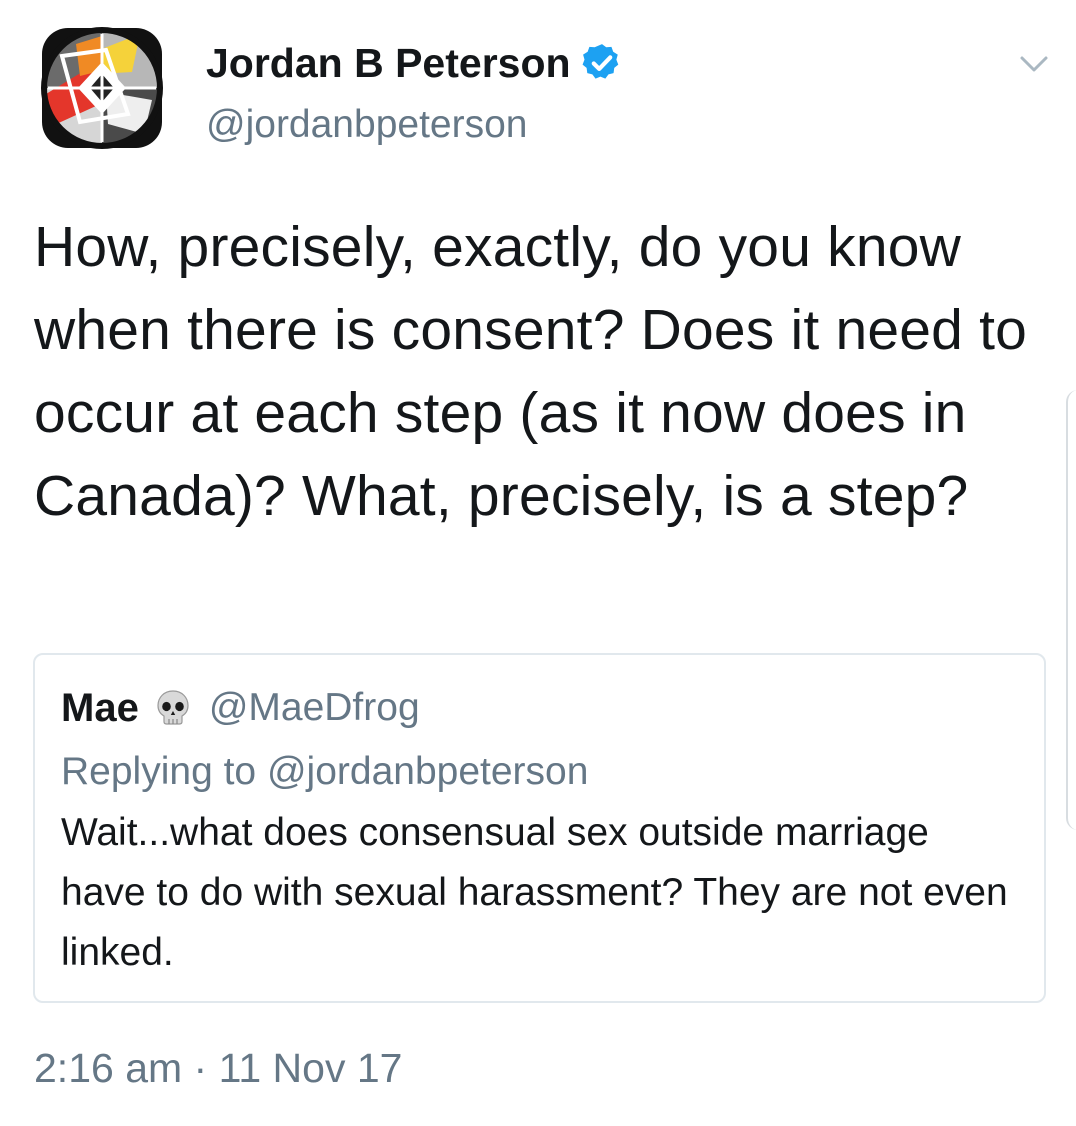 This screenshot has height=1126, width=1076. What do you see at coordinates (108, 1068) in the screenshot?
I see `timestamp-time: 2:16 am` at bounding box center [108, 1068].